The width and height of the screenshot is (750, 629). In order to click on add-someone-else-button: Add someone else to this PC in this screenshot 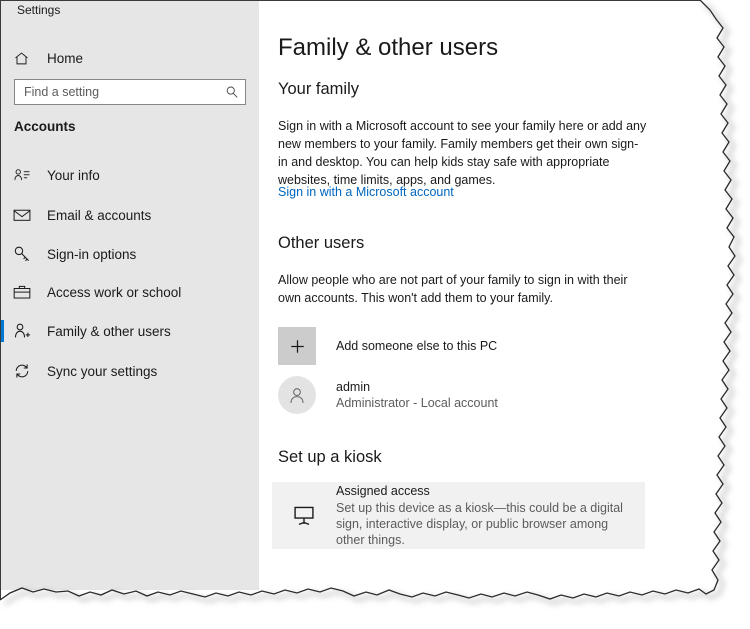, I will do `click(473, 346)`.